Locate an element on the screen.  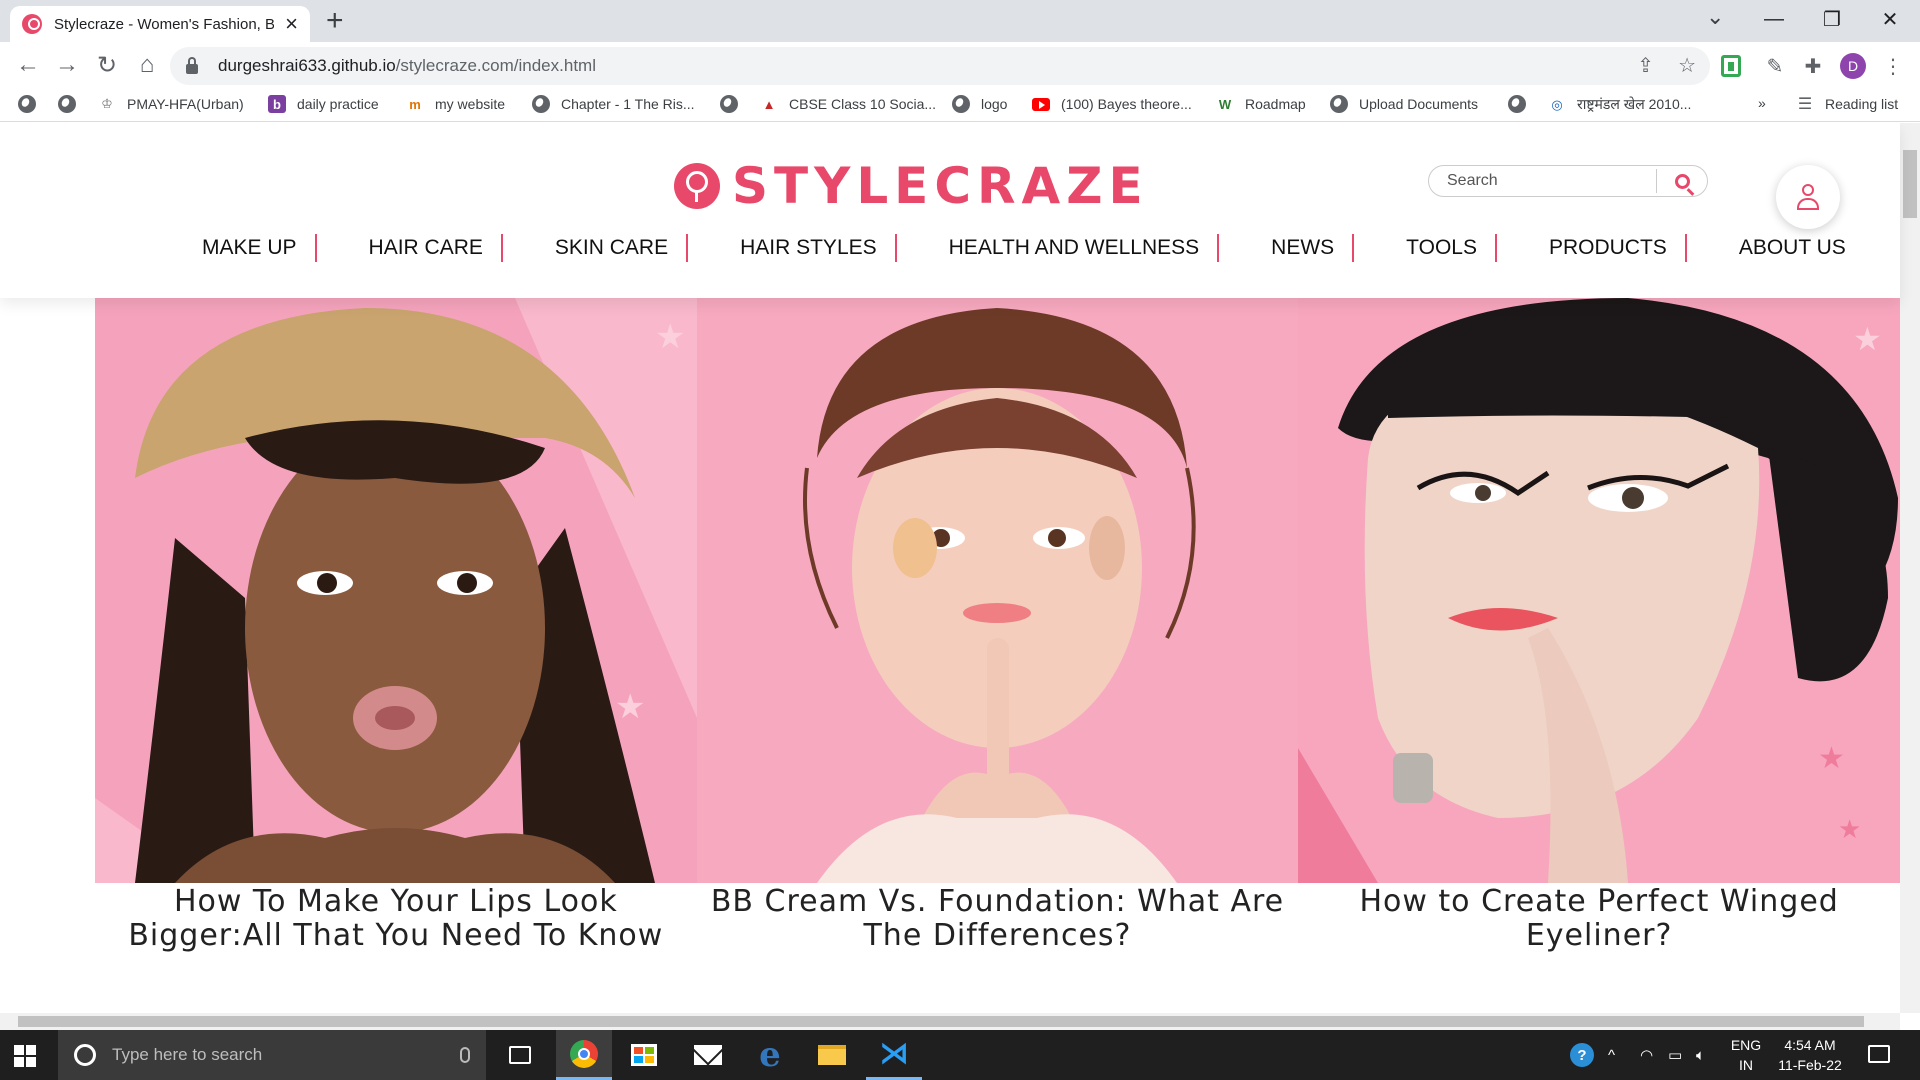
puzzle-extensions-icon: ✚ is located at coordinates (1813, 66).